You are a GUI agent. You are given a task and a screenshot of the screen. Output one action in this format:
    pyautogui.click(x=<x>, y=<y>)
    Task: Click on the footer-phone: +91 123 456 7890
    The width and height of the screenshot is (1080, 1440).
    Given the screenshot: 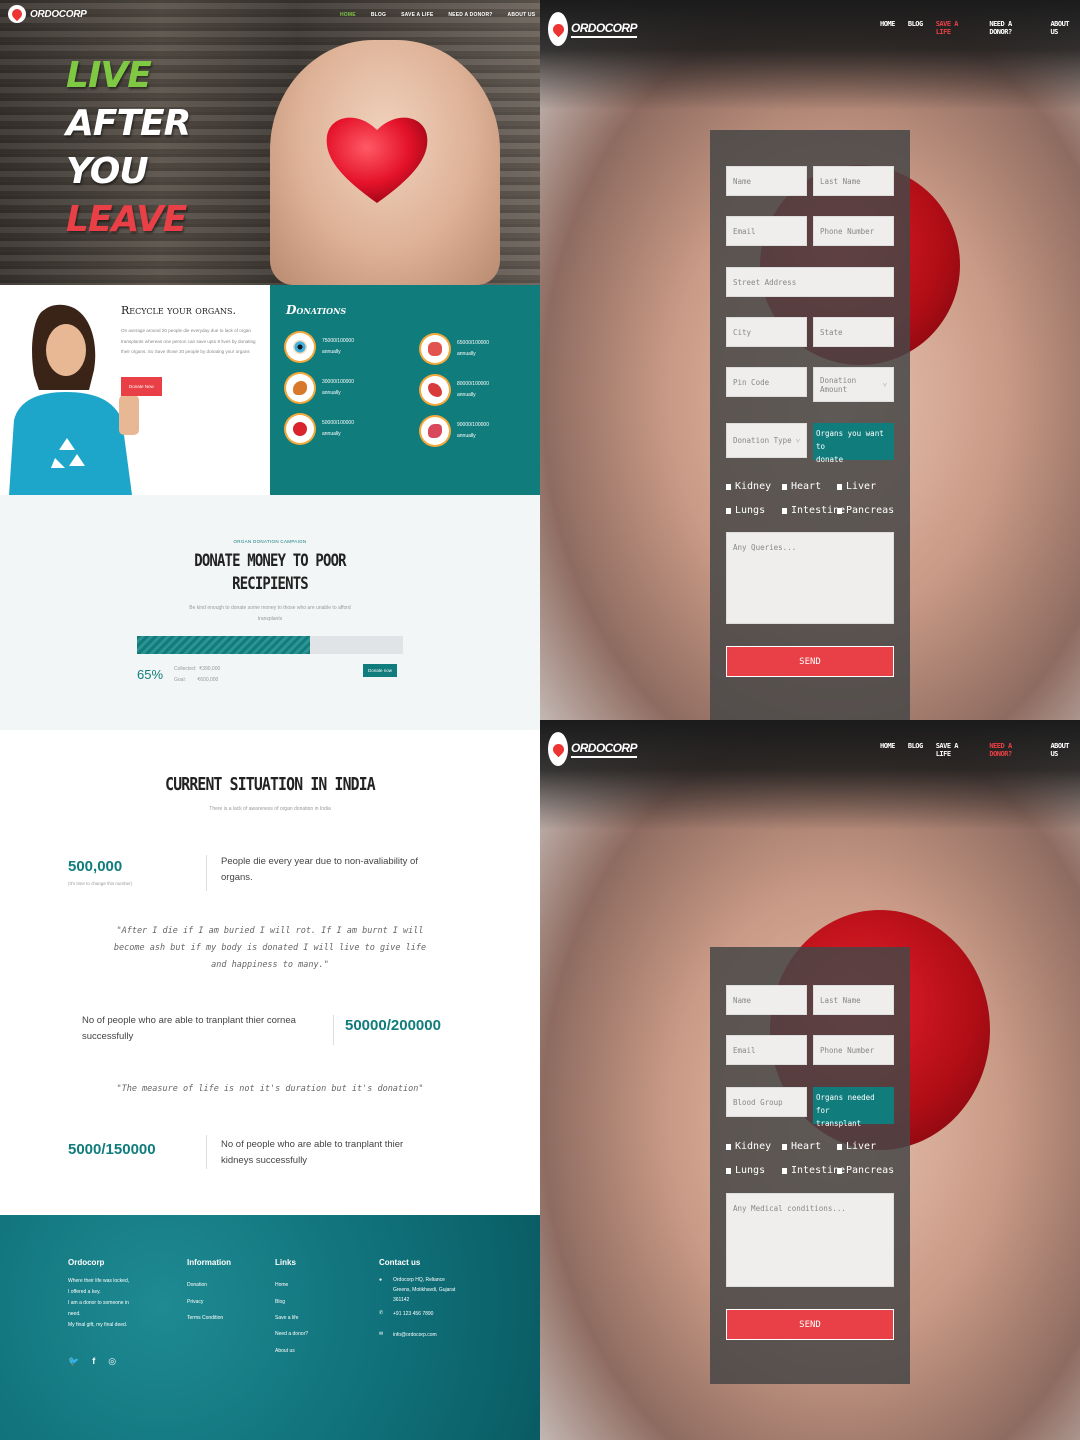 What is the action you would take?
    pyautogui.click(x=413, y=1314)
    